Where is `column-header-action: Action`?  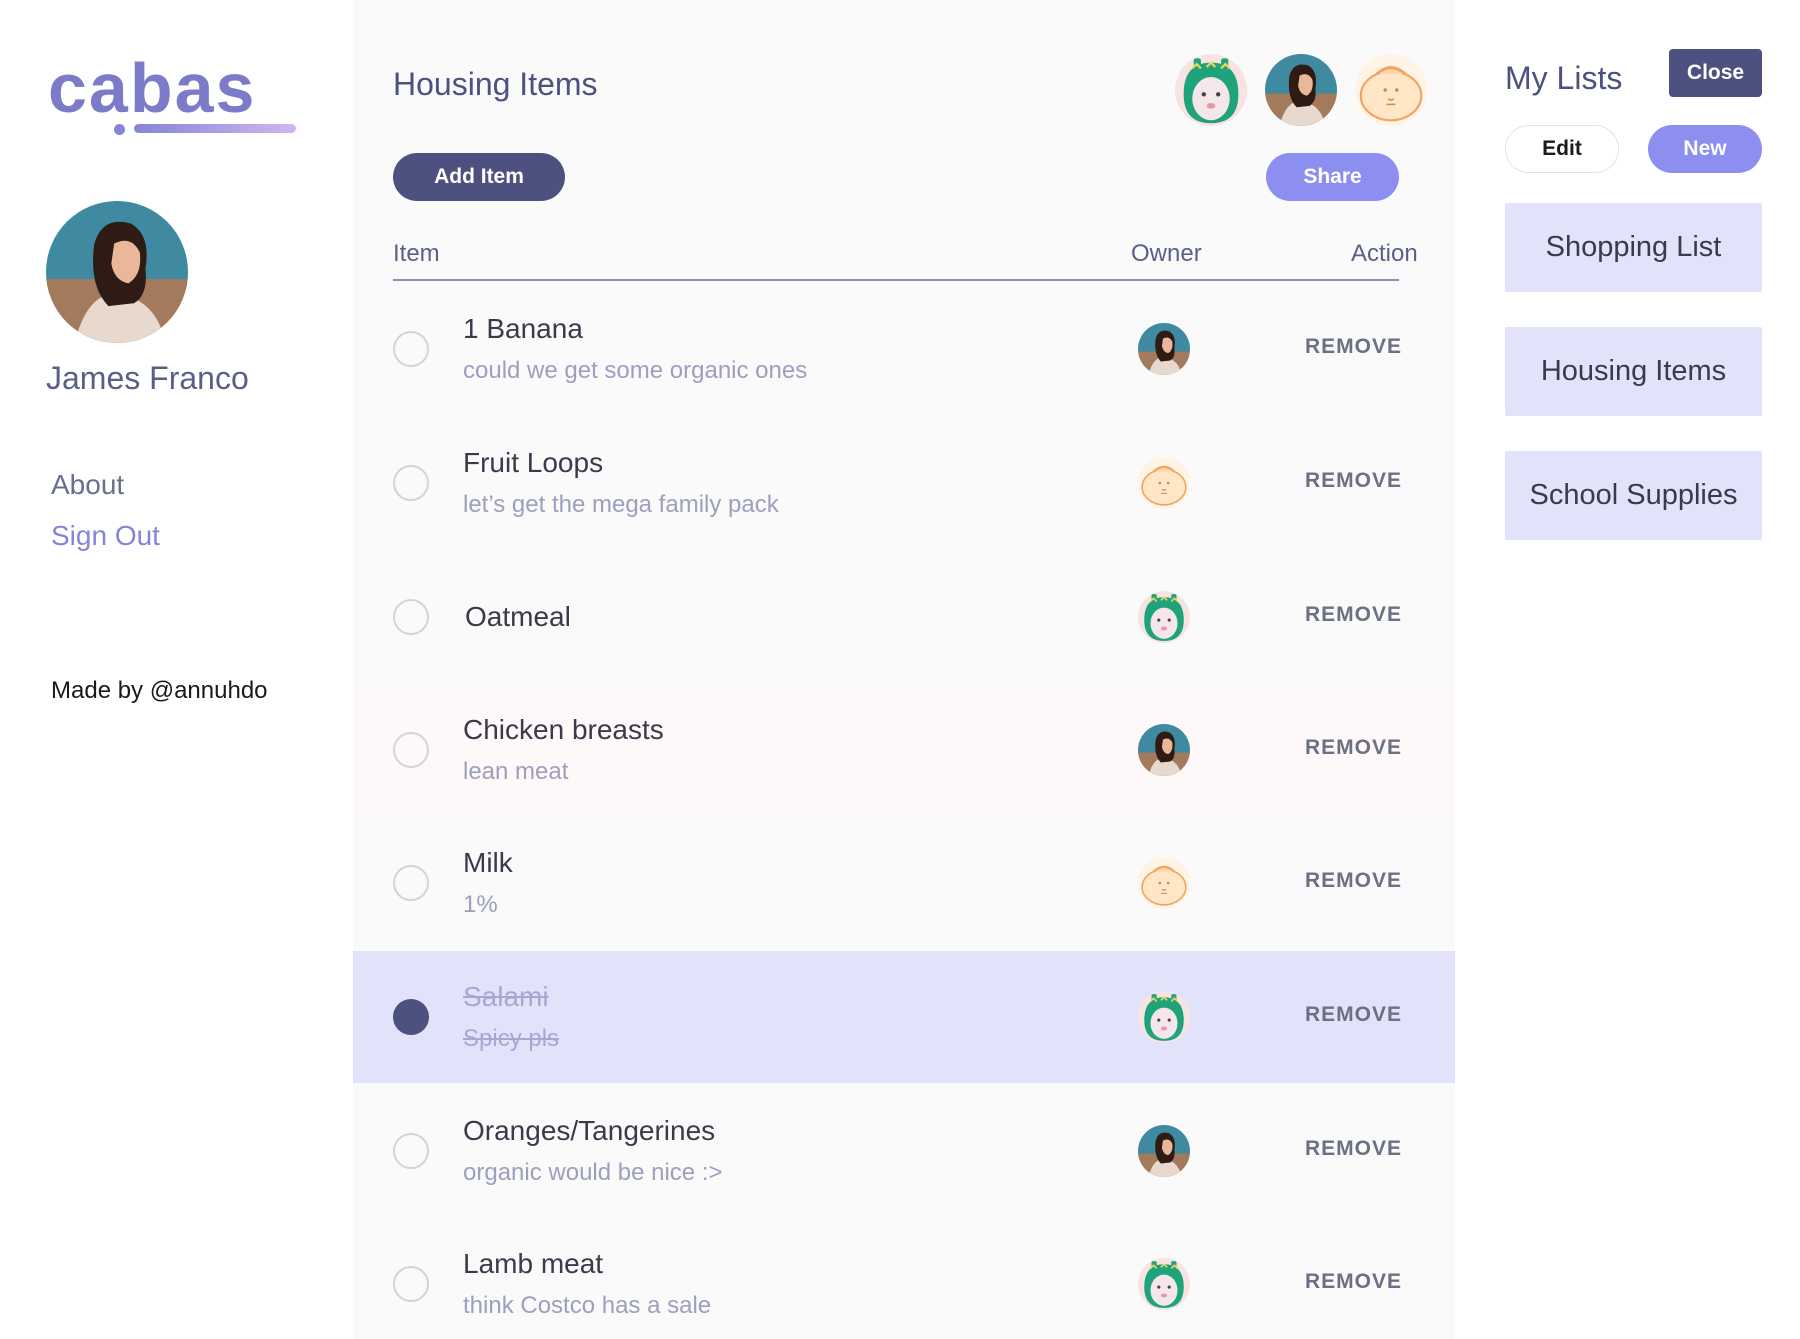 column-header-action: Action is located at coordinates (1384, 253).